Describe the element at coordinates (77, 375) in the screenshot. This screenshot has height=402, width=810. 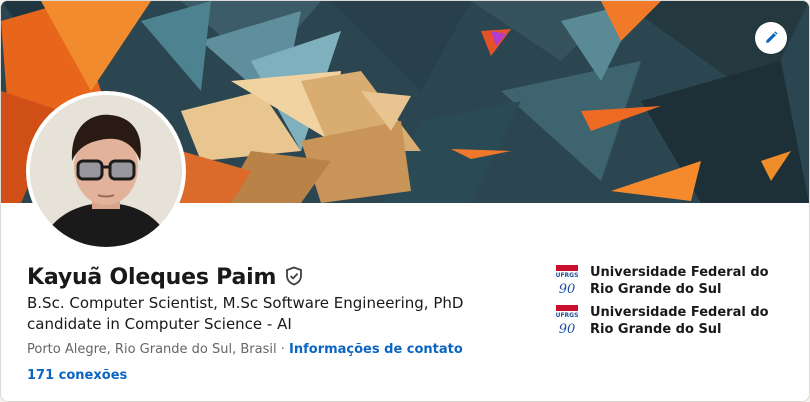
I see `connections-link: 171 conexões` at that location.